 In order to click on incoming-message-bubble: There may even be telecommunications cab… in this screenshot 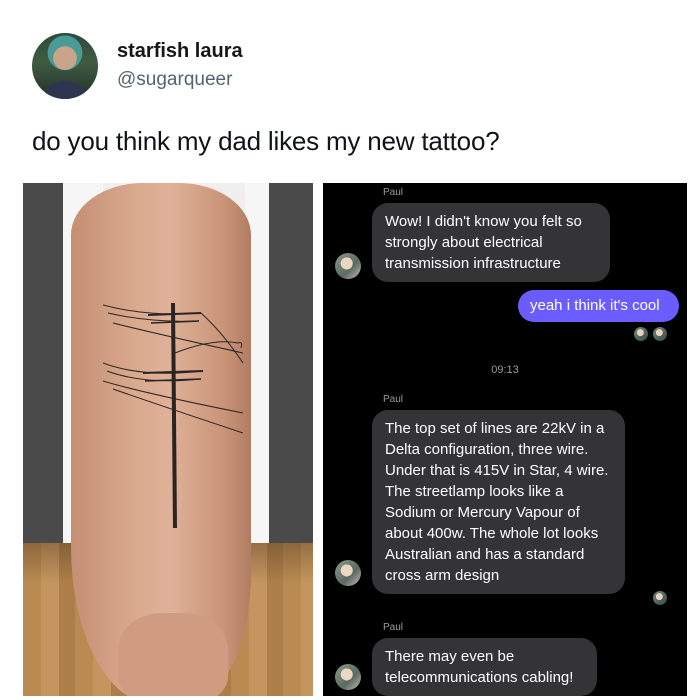, I will do `click(484, 667)`.